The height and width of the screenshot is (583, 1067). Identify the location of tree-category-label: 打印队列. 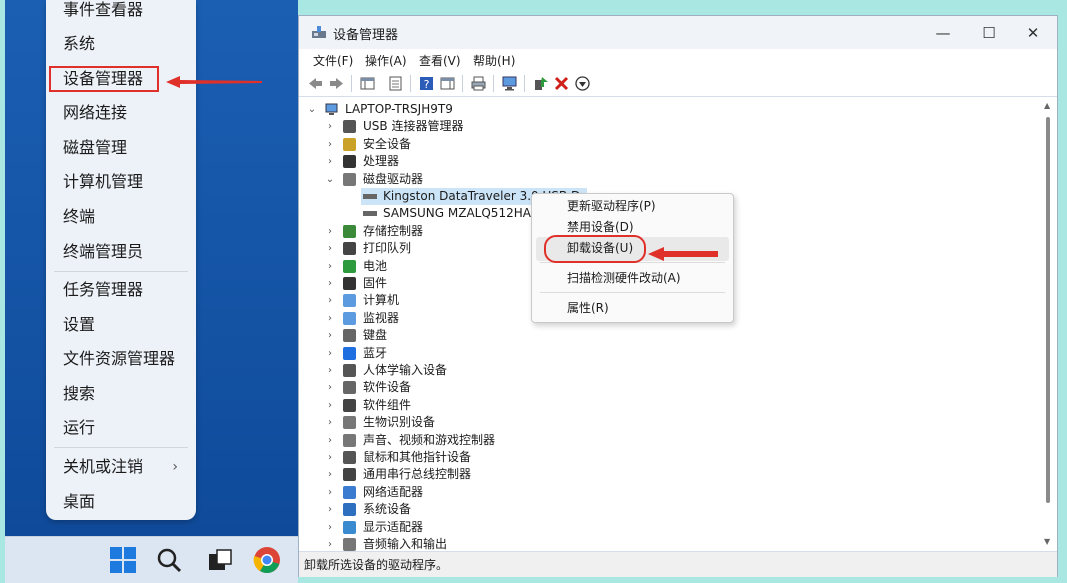
(387, 248).